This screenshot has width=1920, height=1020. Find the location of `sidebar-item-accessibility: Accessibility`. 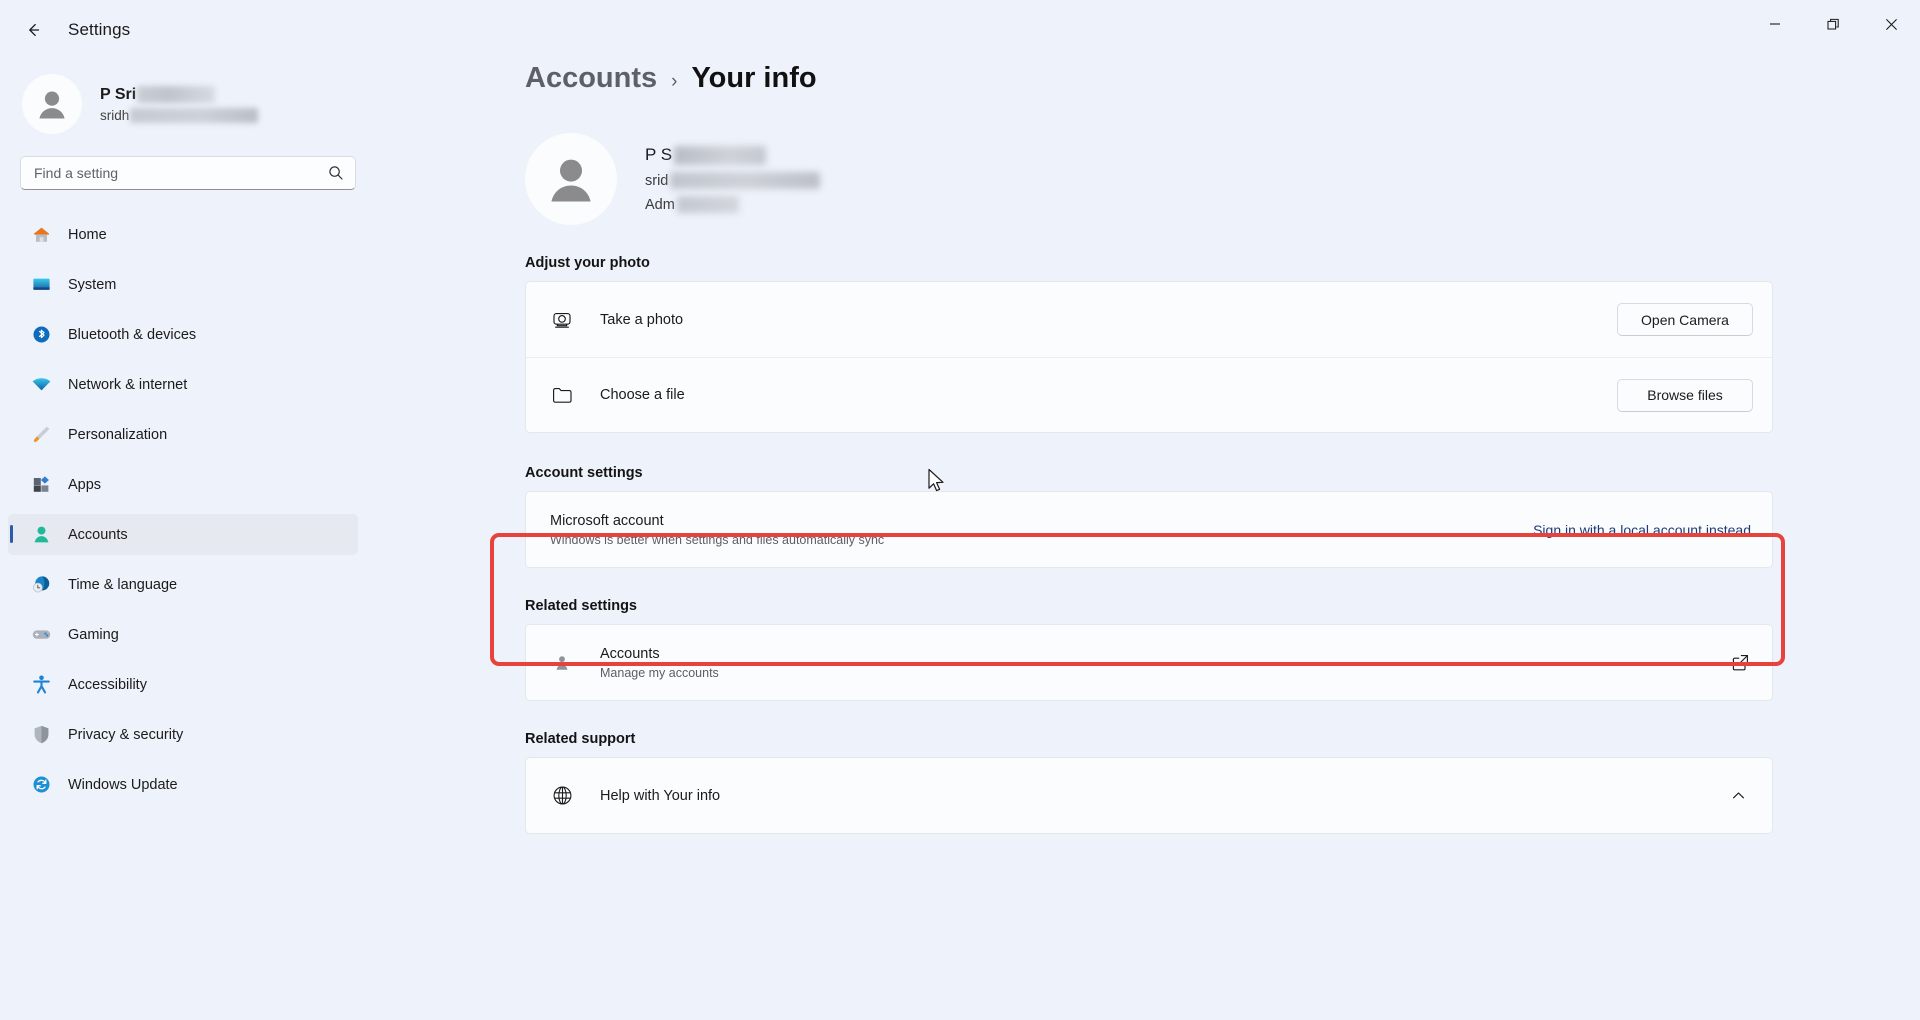

sidebar-item-accessibility: Accessibility is located at coordinates (183, 684).